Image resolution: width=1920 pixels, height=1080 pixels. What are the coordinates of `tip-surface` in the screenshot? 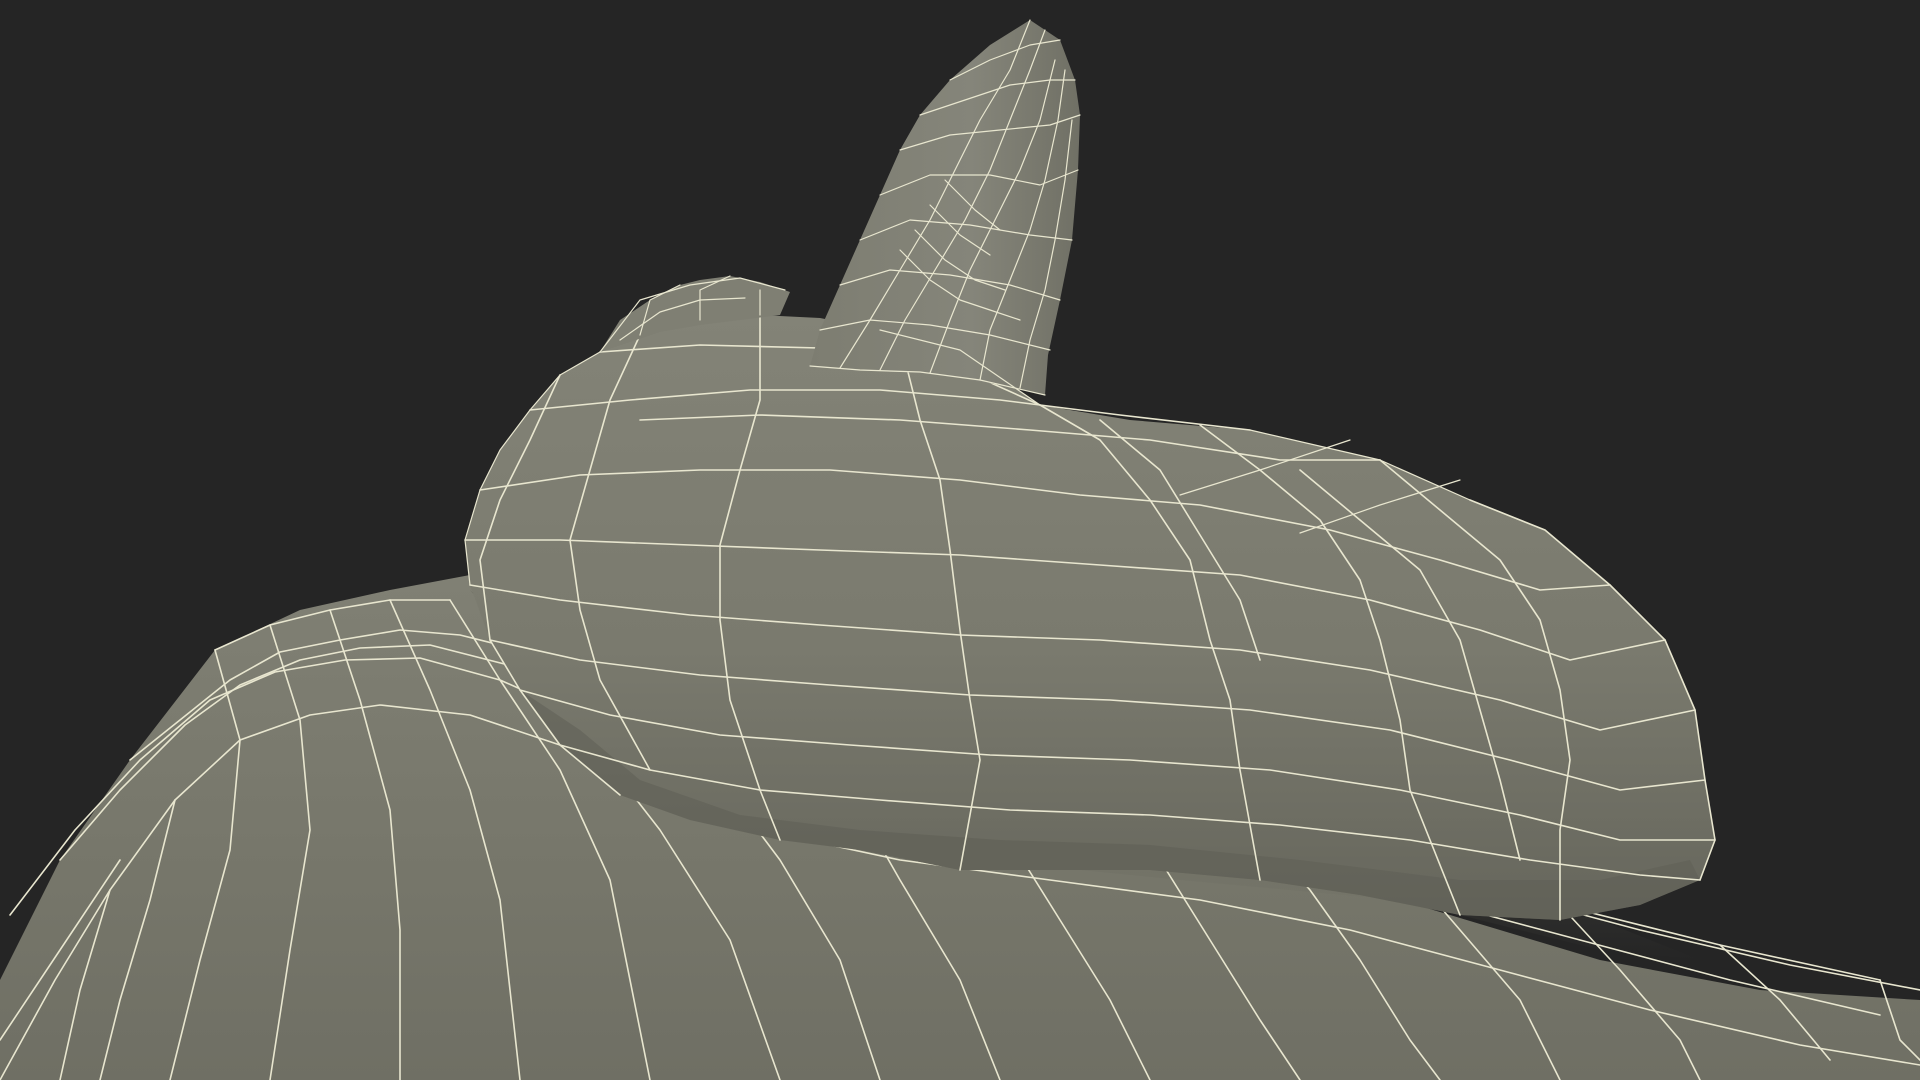 It's located at (945, 207).